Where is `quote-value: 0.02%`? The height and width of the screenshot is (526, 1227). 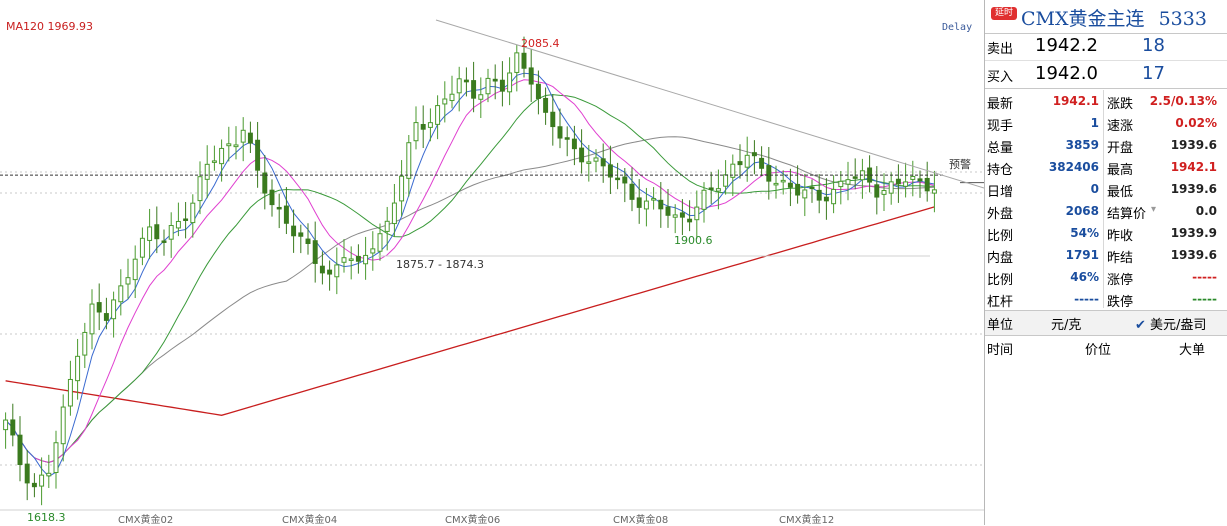
quote-value: 0.02% is located at coordinates (1196, 123).